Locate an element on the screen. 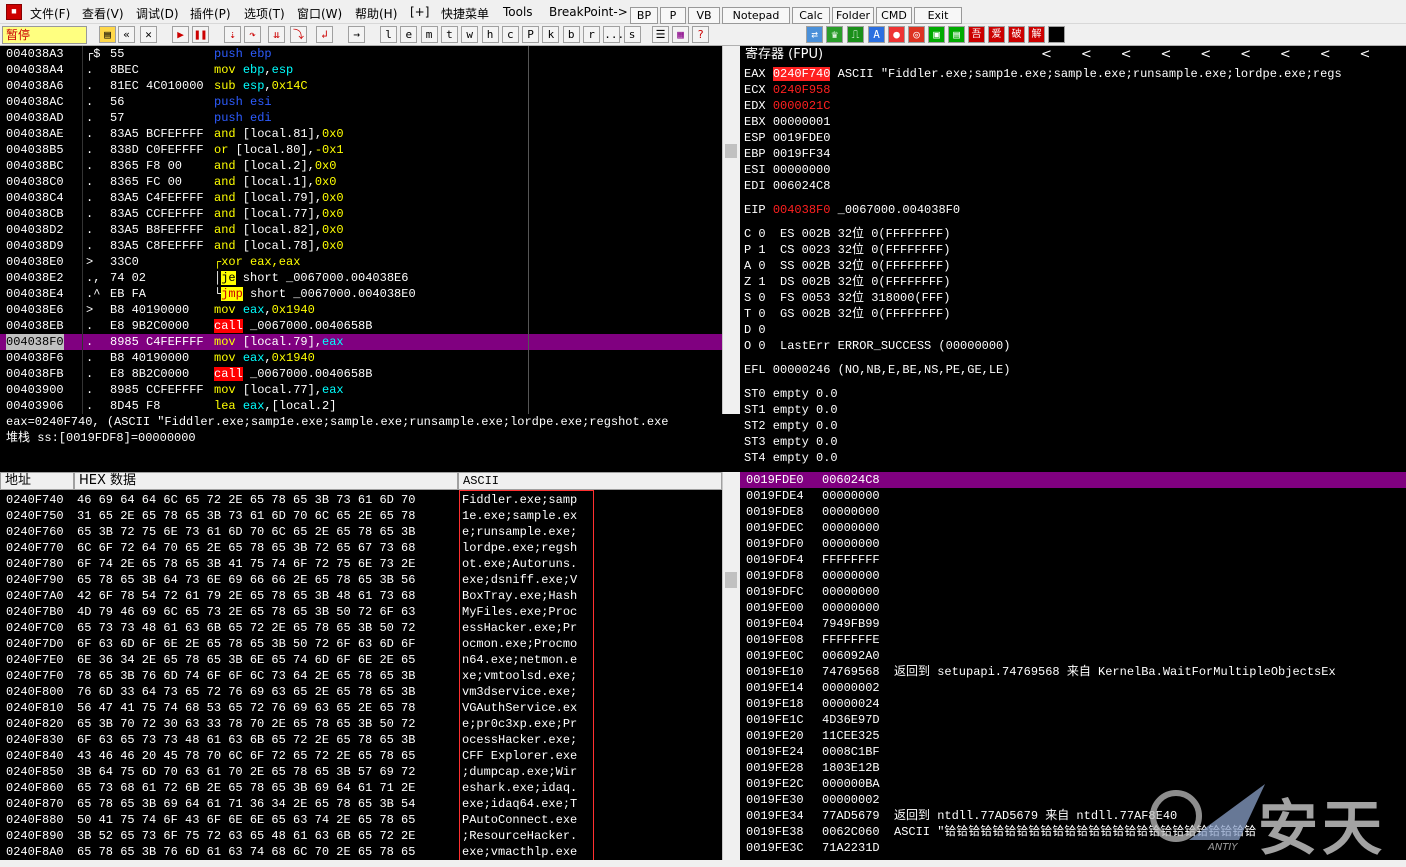 Image resolution: width=1406 pixels, height=867 pixels. stack-value: 00000024 is located at coordinates (851, 704).